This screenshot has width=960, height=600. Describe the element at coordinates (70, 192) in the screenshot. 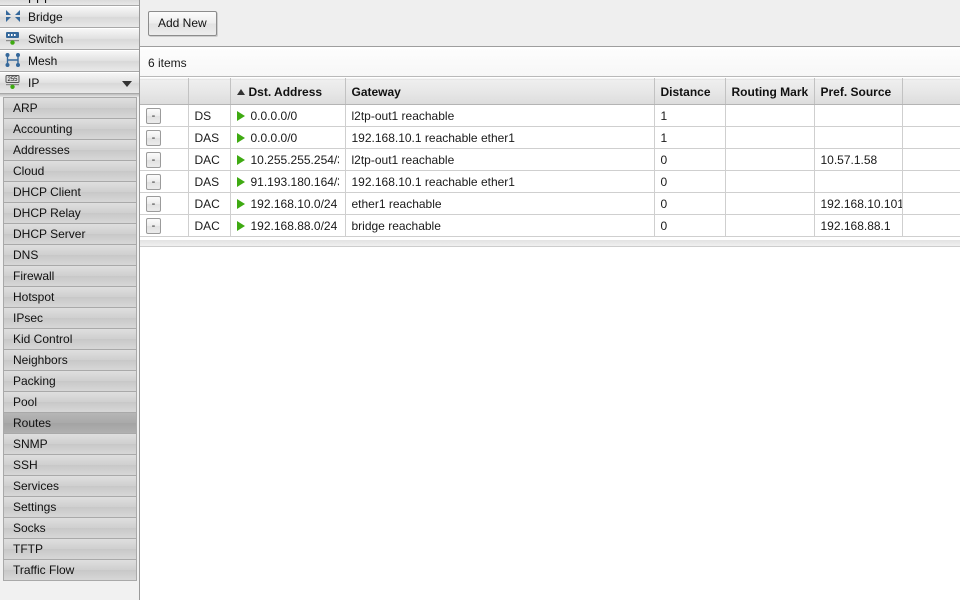

I see `sidebar-item-dhcp-client: DHCP Client` at that location.